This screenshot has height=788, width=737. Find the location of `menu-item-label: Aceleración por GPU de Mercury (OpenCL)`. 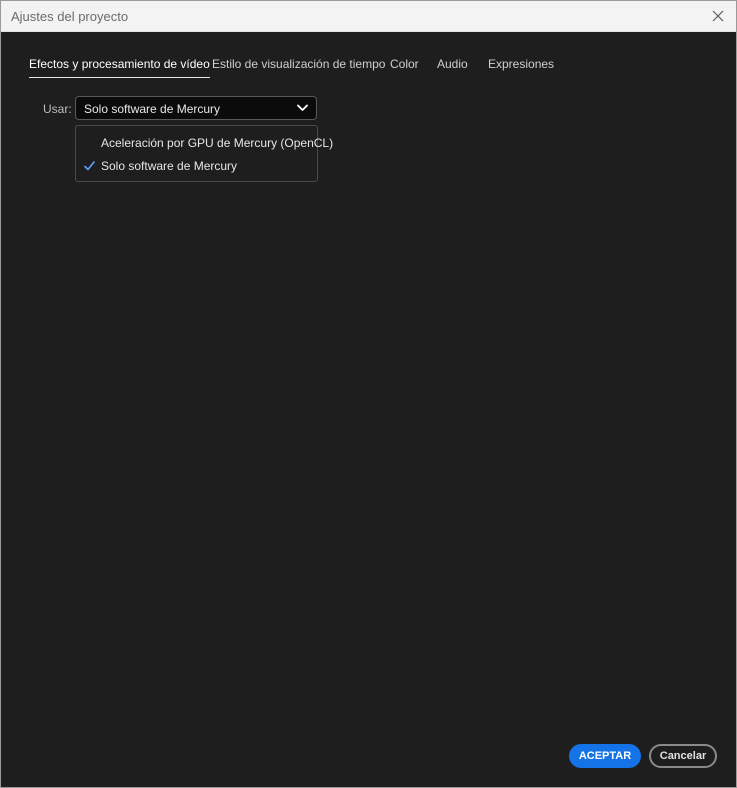

menu-item-label: Aceleración por GPU de Mercury (OpenCL) is located at coordinates (217, 143).